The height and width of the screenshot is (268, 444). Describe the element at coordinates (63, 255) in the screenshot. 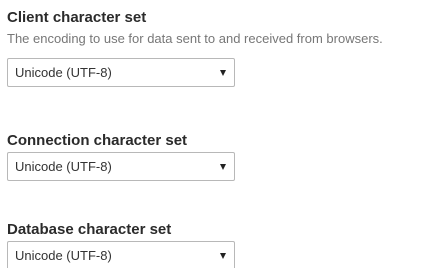

I see `database-charset-selected-value: Unicode (UTF-8)` at that location.